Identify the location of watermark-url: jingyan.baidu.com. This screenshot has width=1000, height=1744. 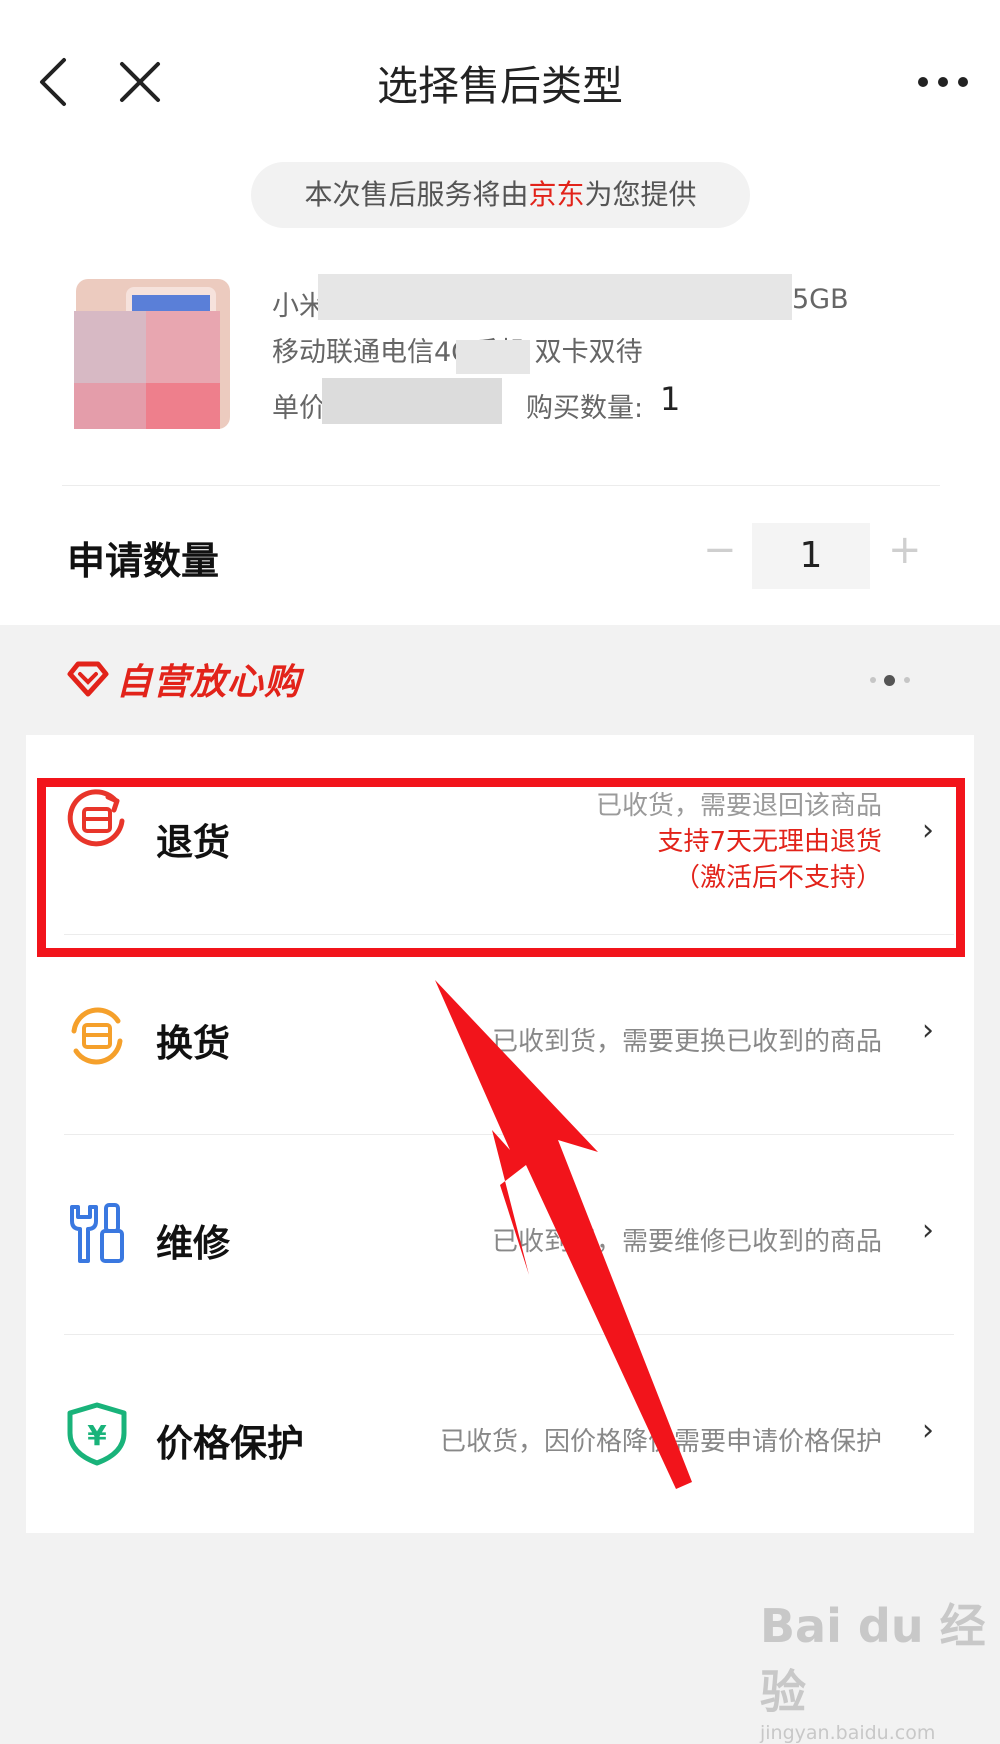
(848, 1733).